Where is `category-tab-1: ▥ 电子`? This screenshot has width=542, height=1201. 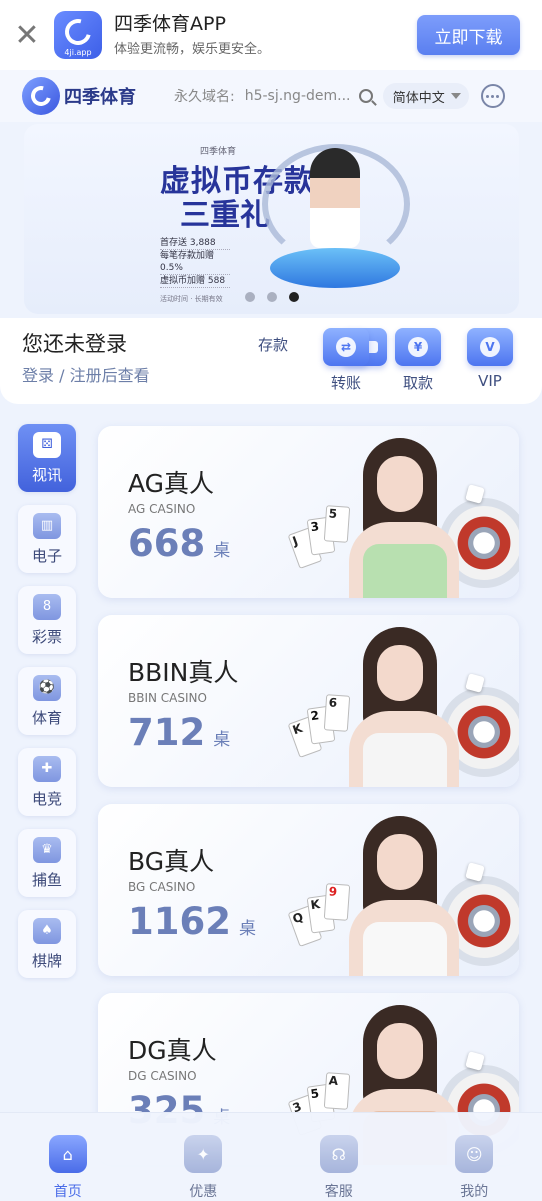
category-tab-1: ▥ 电子 is located at coordinates (47, 539).